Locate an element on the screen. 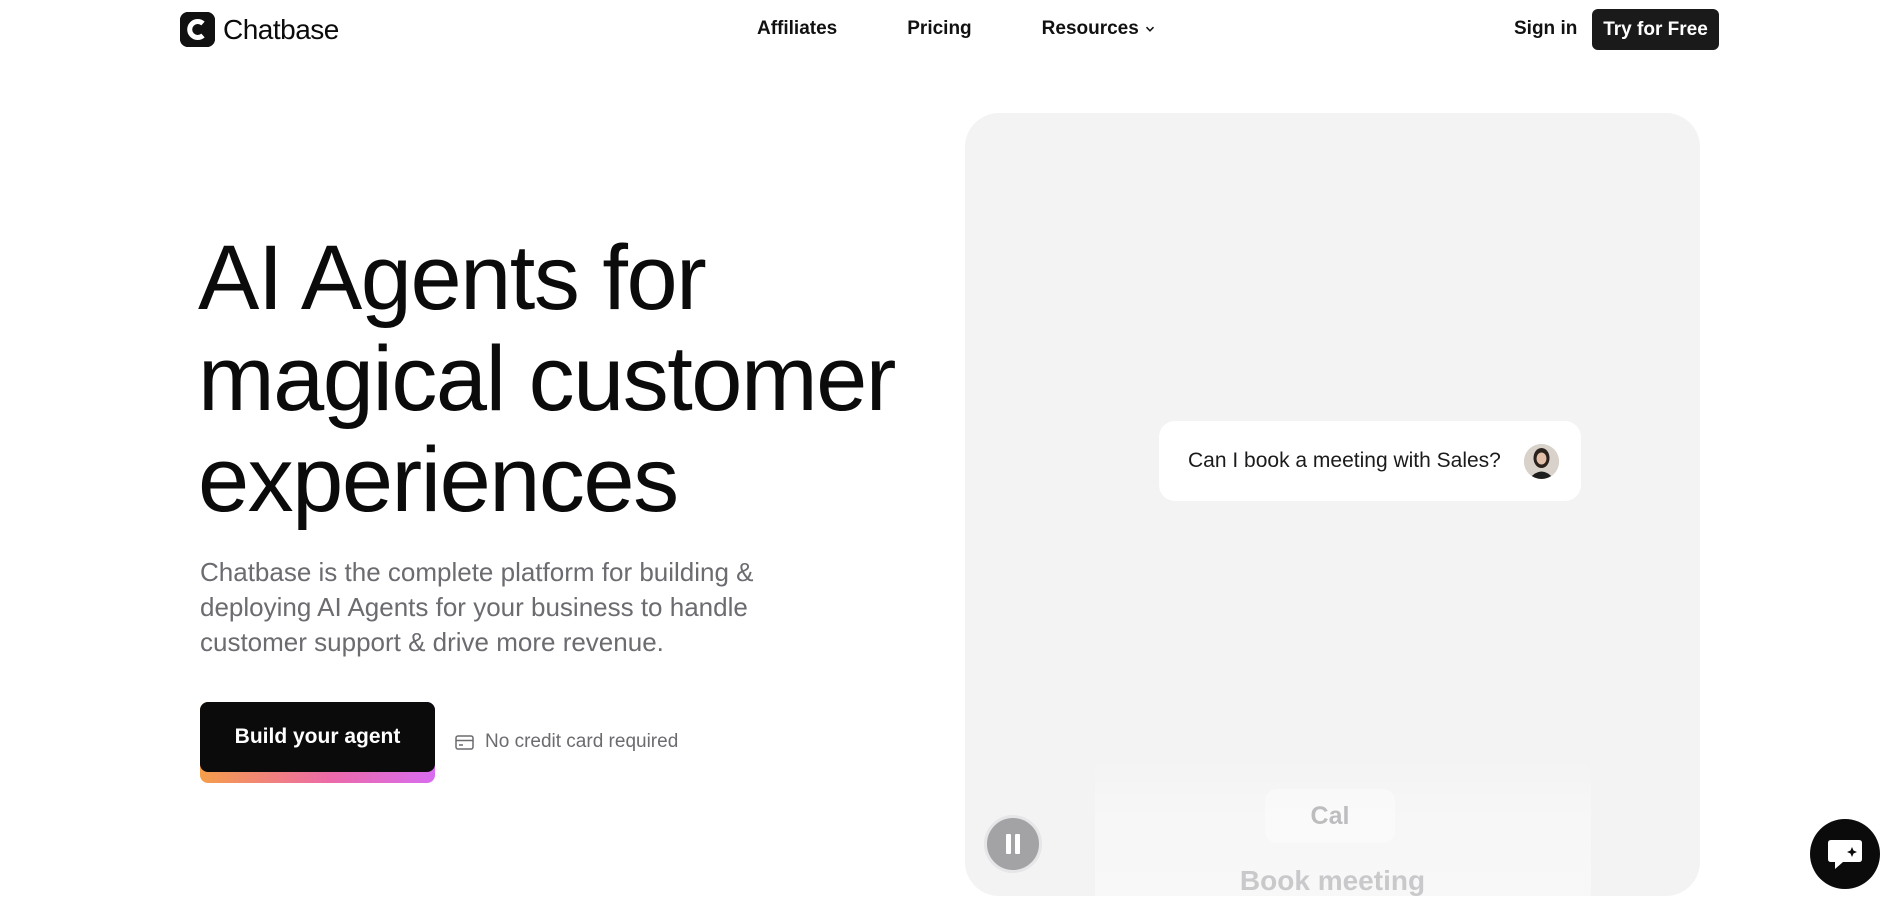  chat-message-bubble: Can I book a meeting with Sales? is located at coordinates (1370, 461).